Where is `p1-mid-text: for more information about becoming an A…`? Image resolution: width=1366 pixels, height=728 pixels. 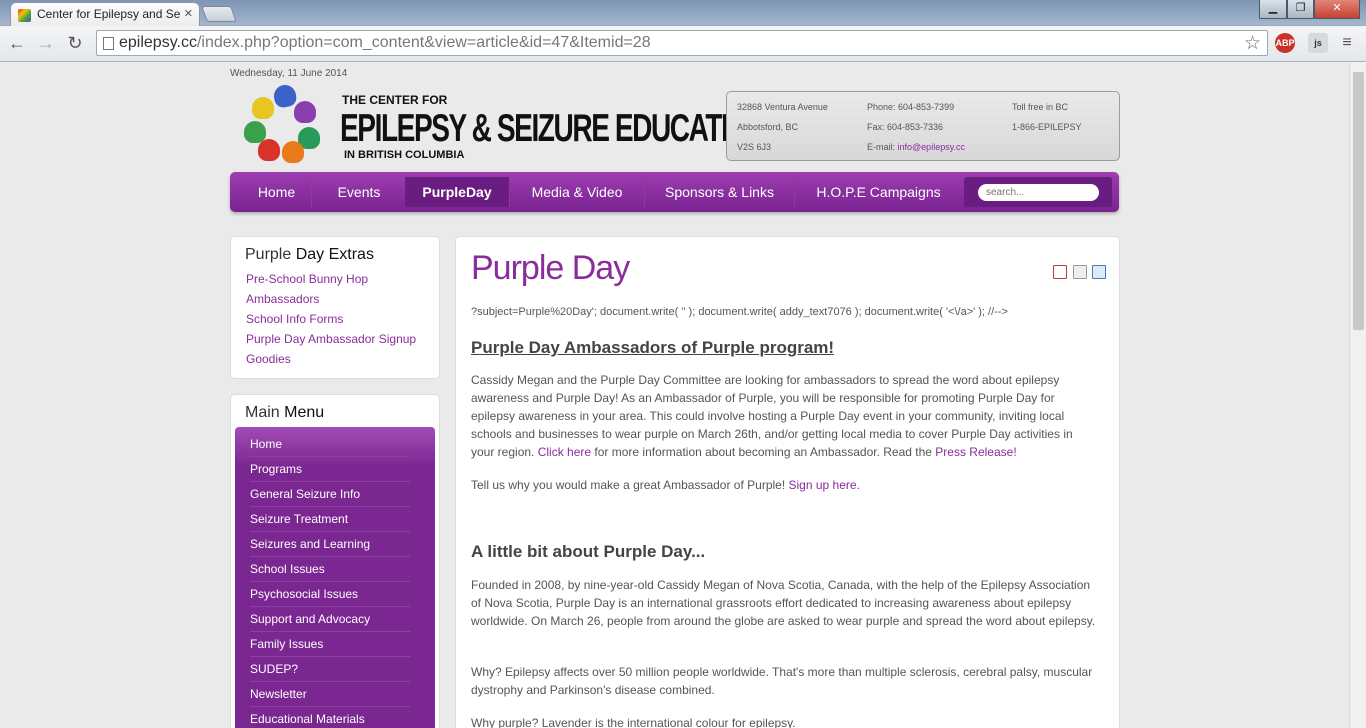
p1-mid-text: for more information about becoming an A… is located at coordinates (763, 452).